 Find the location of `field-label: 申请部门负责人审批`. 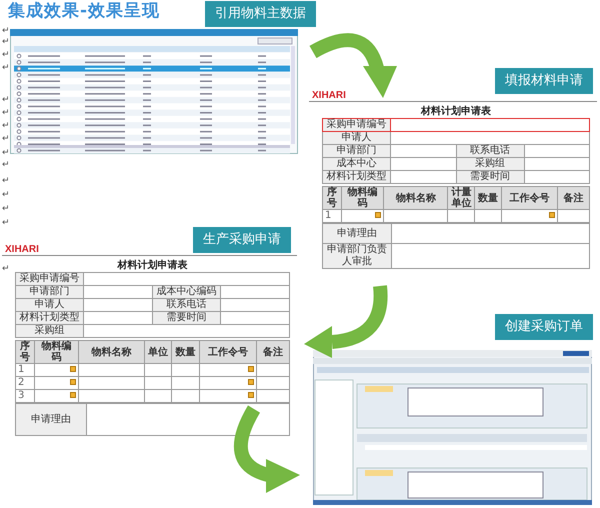

field-label: 申请部门负责人审批 is located at coordinates (357, 256).